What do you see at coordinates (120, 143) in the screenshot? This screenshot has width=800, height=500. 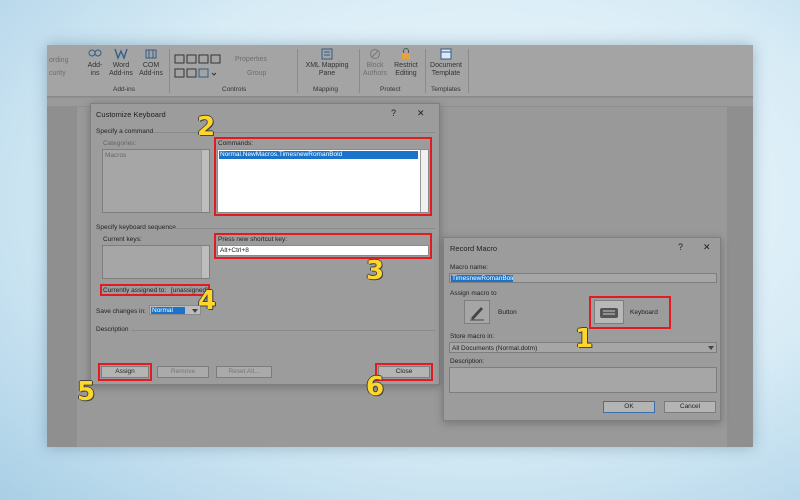 I see `categories-label: Categories:` at bounding box center [120, 143].